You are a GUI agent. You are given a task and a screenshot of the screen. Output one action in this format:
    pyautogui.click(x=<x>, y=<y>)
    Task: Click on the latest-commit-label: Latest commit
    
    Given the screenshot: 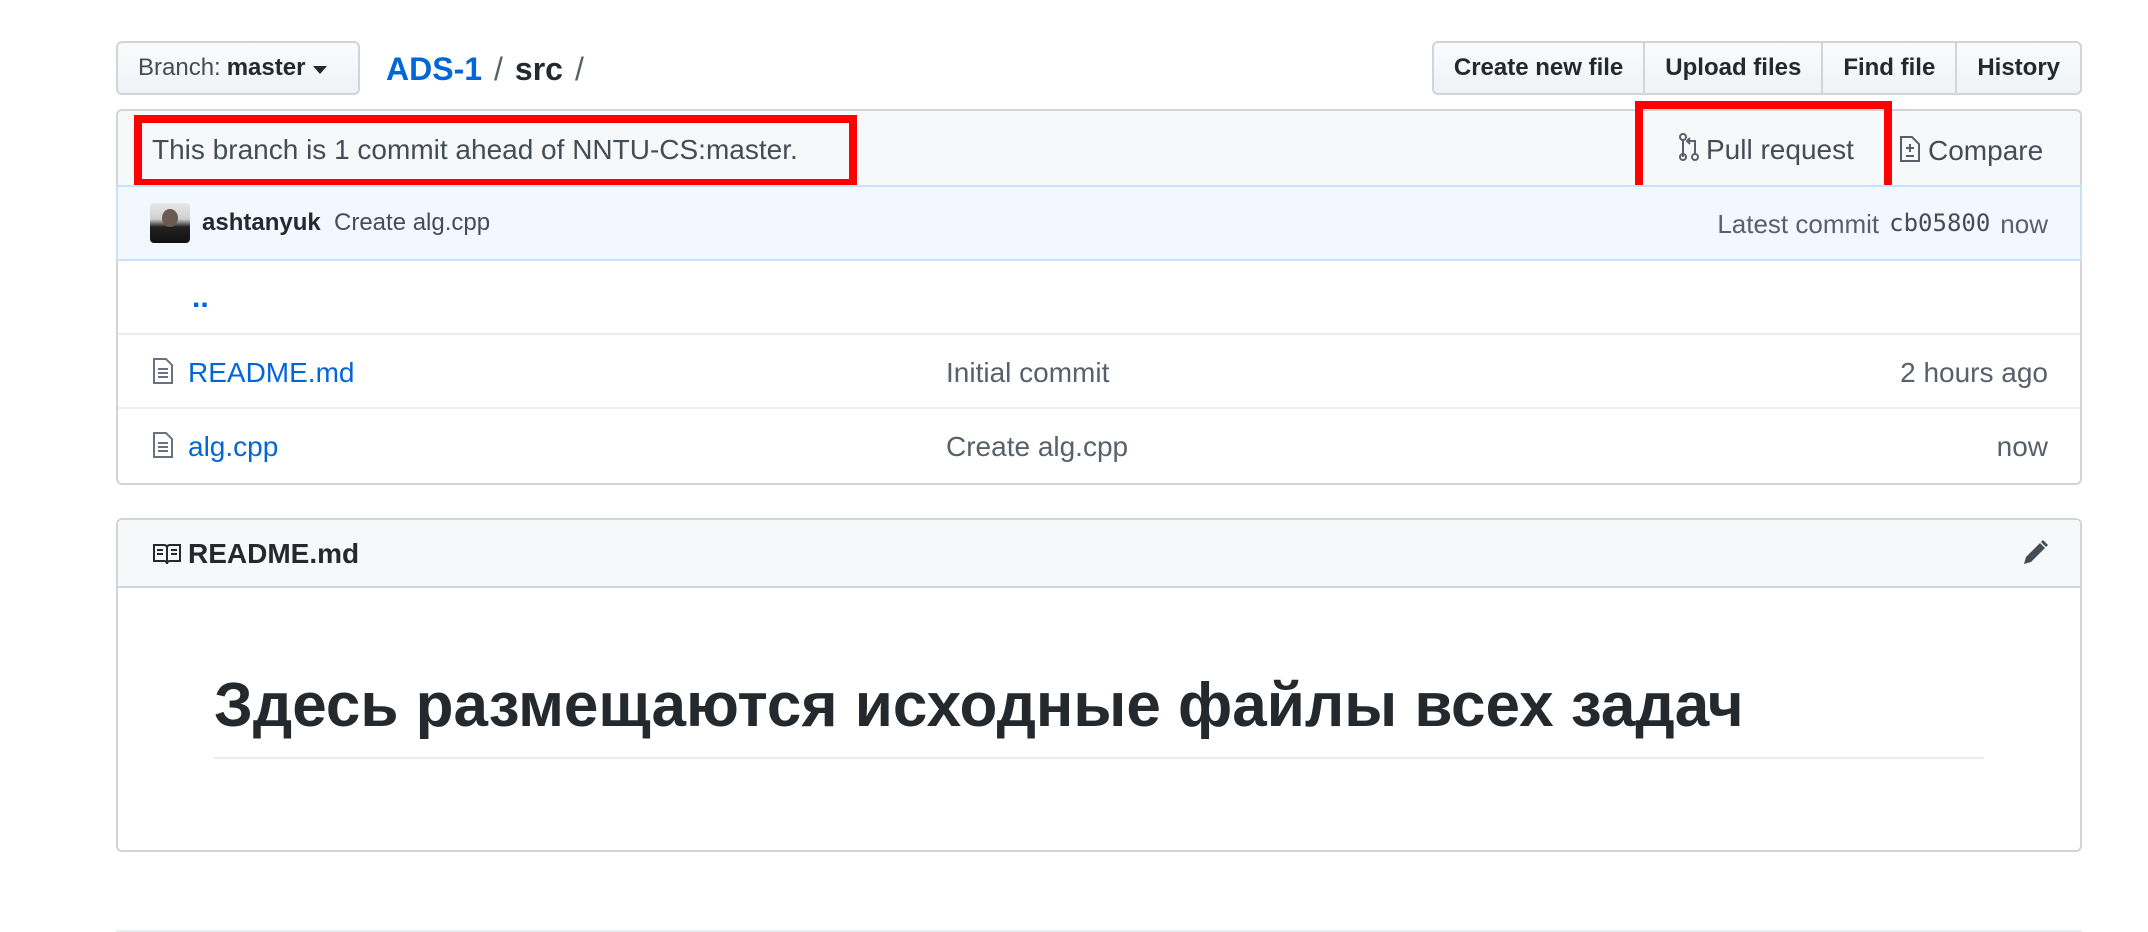 What is the action you would take?
    pyautogui.click(x=1798, y=224)
    